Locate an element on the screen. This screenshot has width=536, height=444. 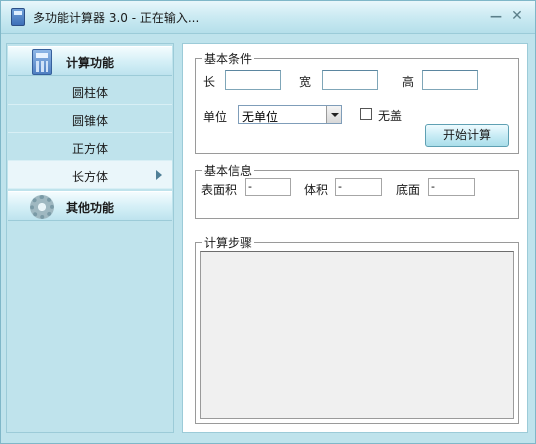
title-bar: 多功能计算器 3.0 - 正在输入... — ✕ is located at coordinates (268, 17).